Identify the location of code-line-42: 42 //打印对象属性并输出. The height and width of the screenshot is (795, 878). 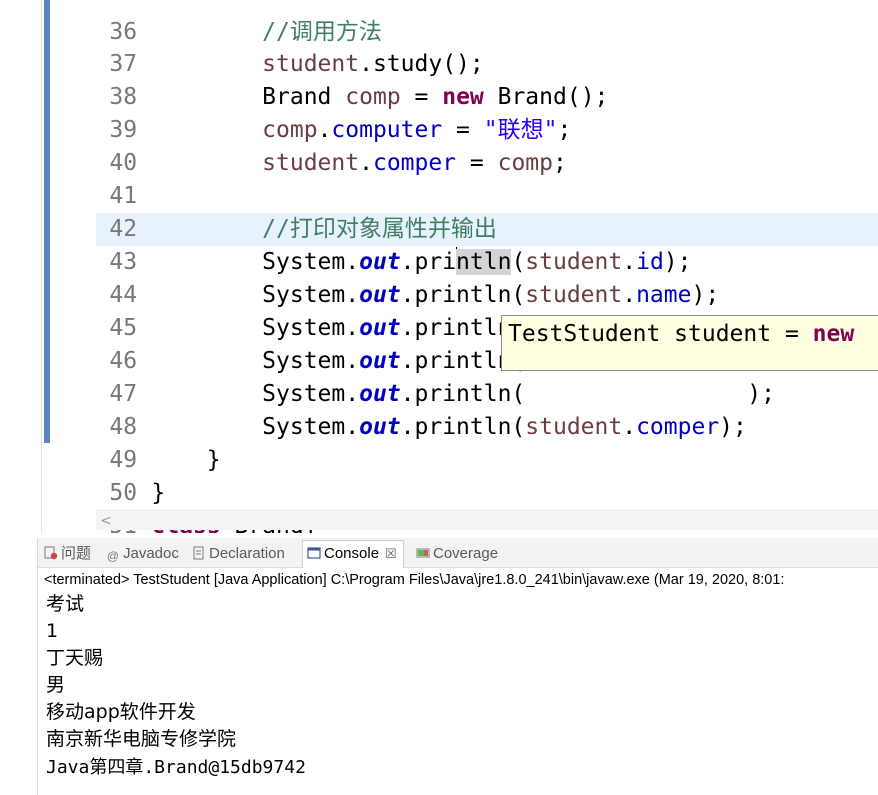
(464, 211).